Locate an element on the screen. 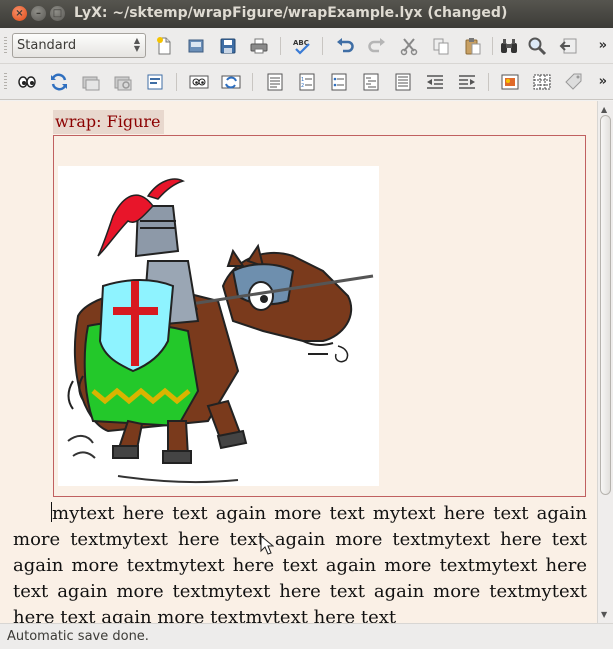 Image resolution: width=613 pixels, height=649 pixels. description-icon is located at coordinates (371, 82).